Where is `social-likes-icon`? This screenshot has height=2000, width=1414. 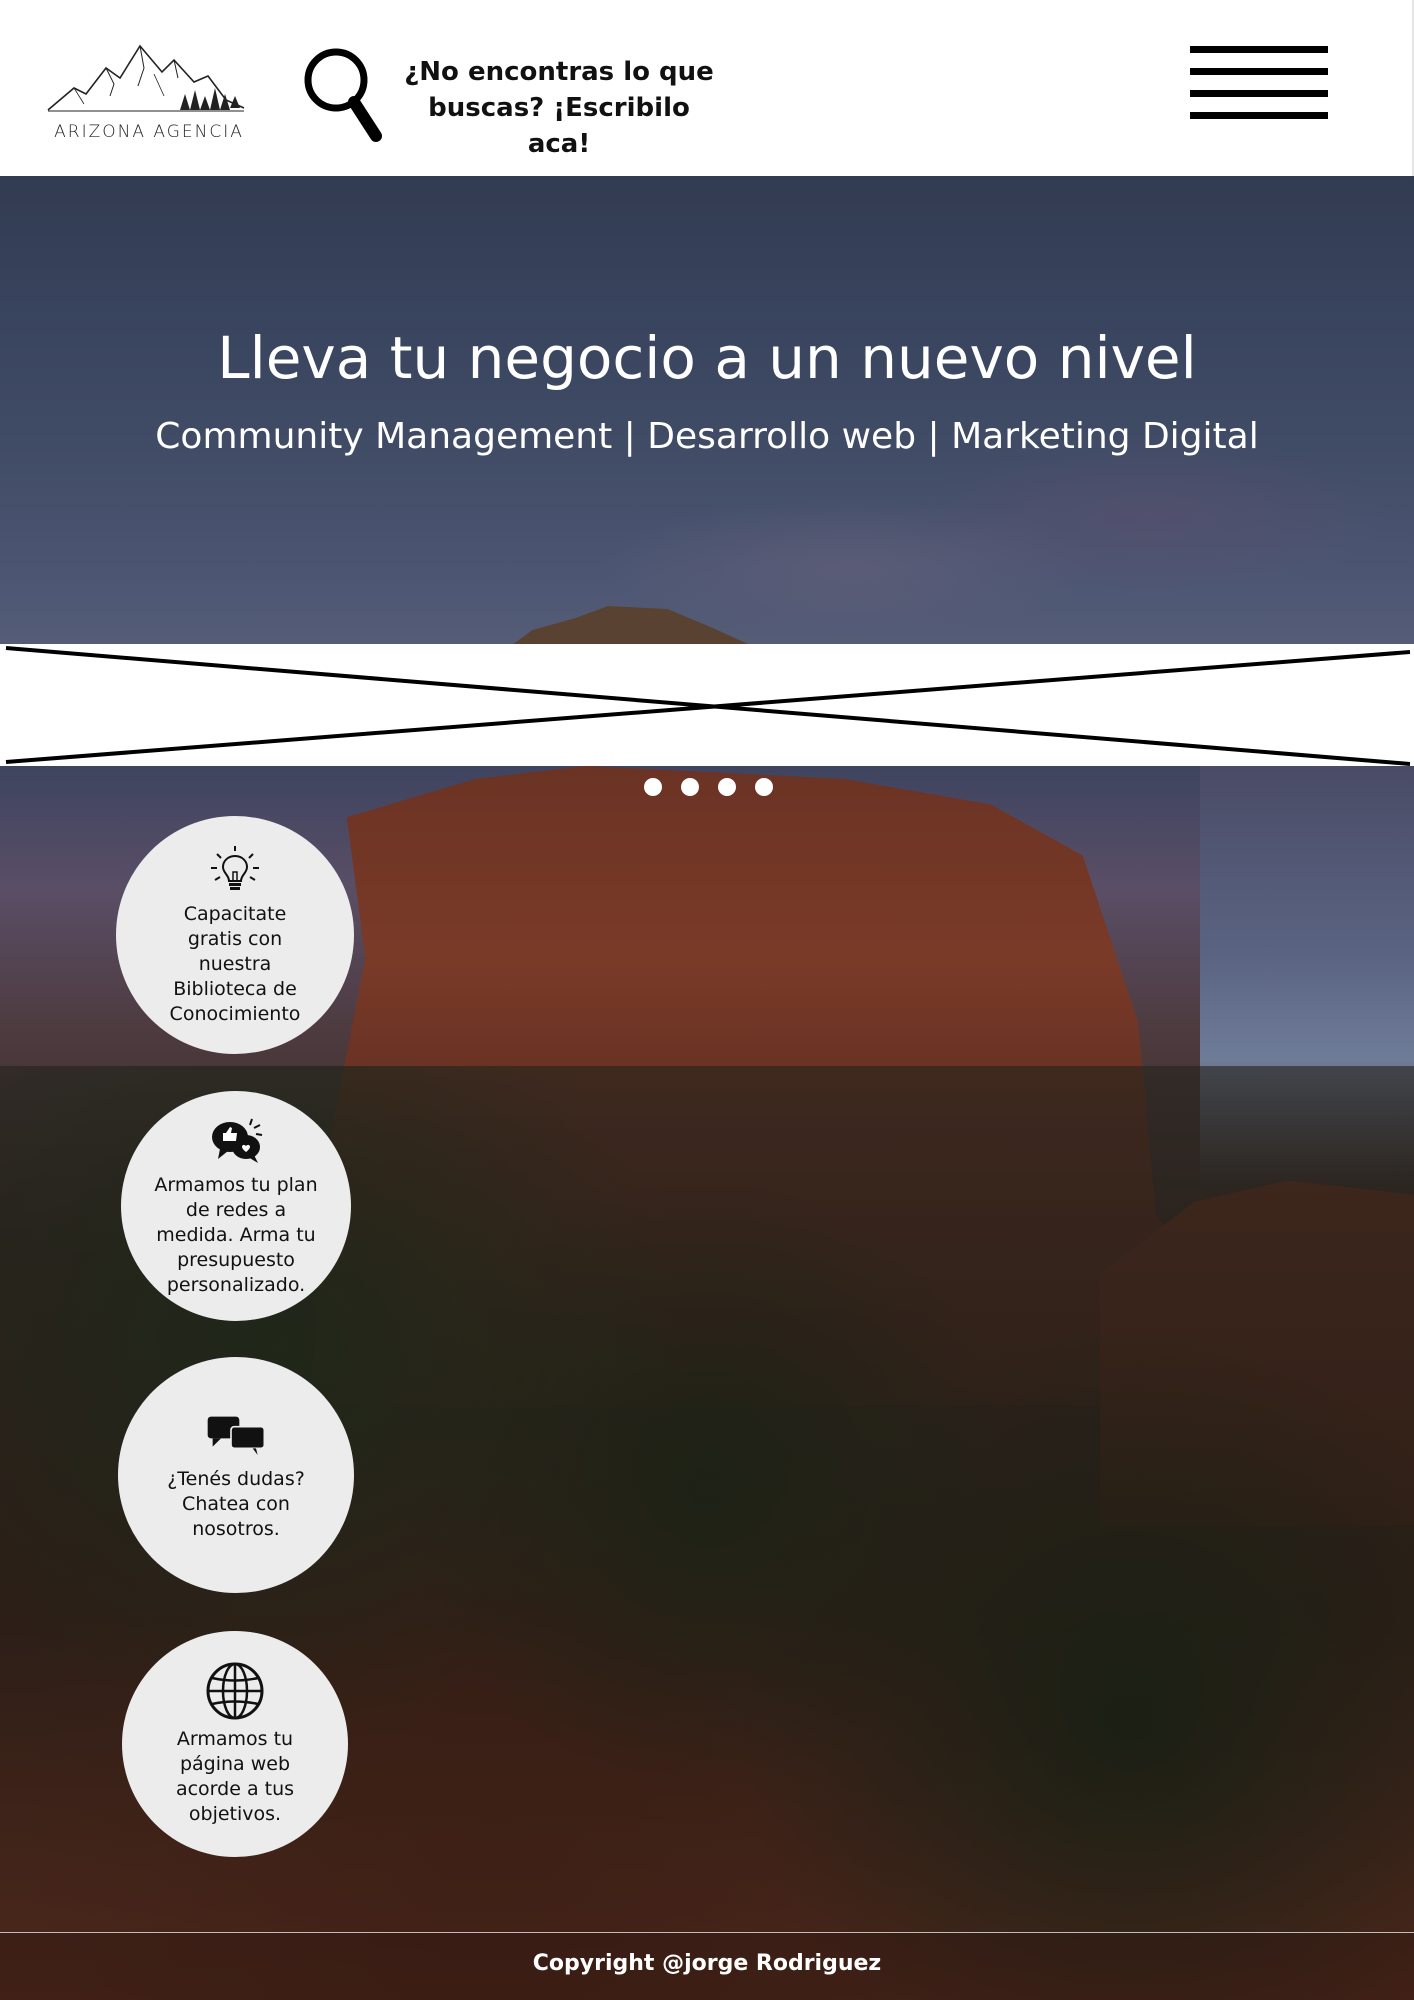
social-likes-icon is located at coordinates (237, 1140).